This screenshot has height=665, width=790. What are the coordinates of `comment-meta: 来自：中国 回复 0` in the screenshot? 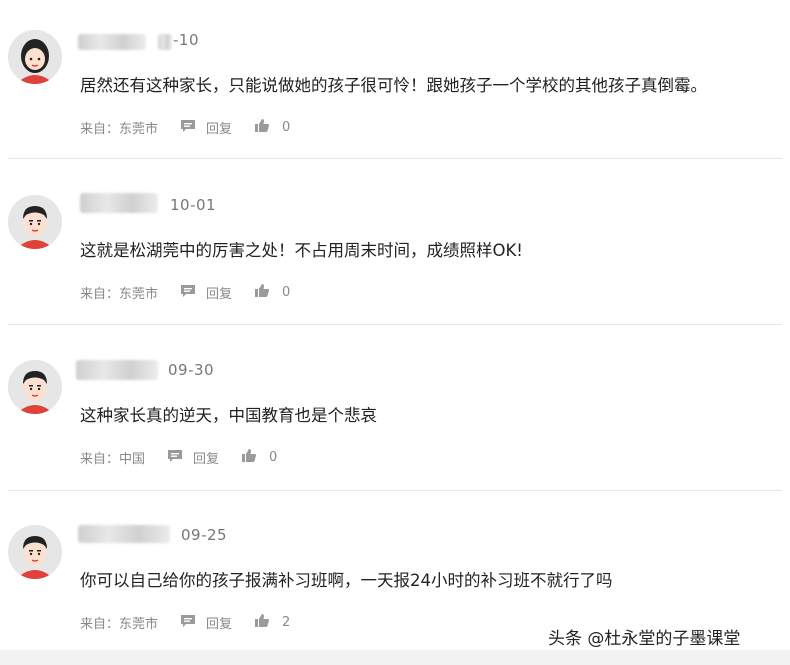 It's located at (178, 457).